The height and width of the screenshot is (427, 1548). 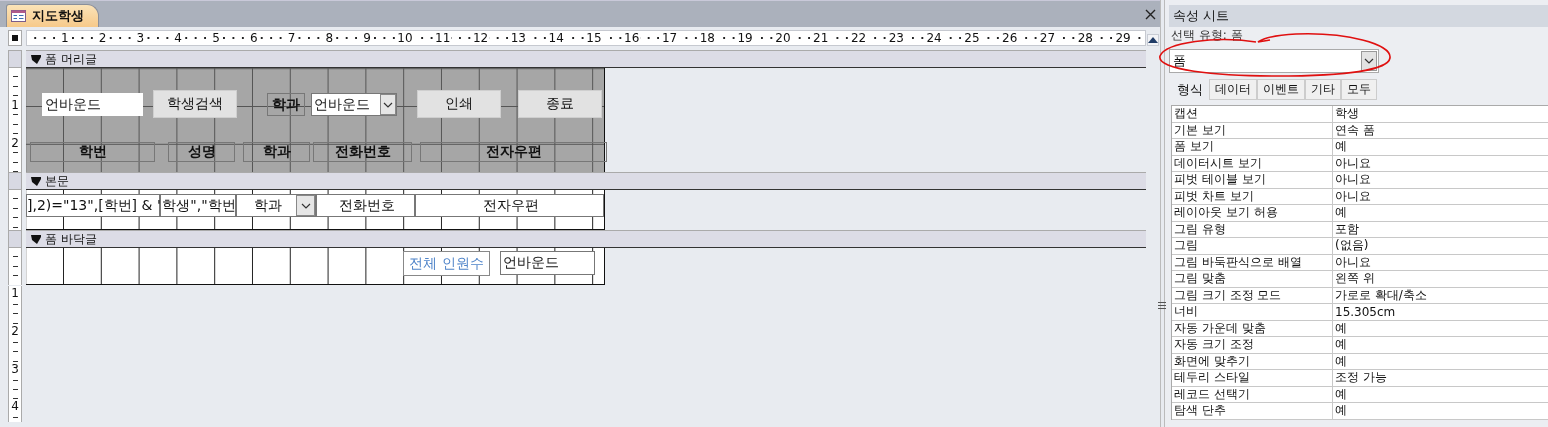 I want to click on column-label: 학번, so click(x=92, y=152).